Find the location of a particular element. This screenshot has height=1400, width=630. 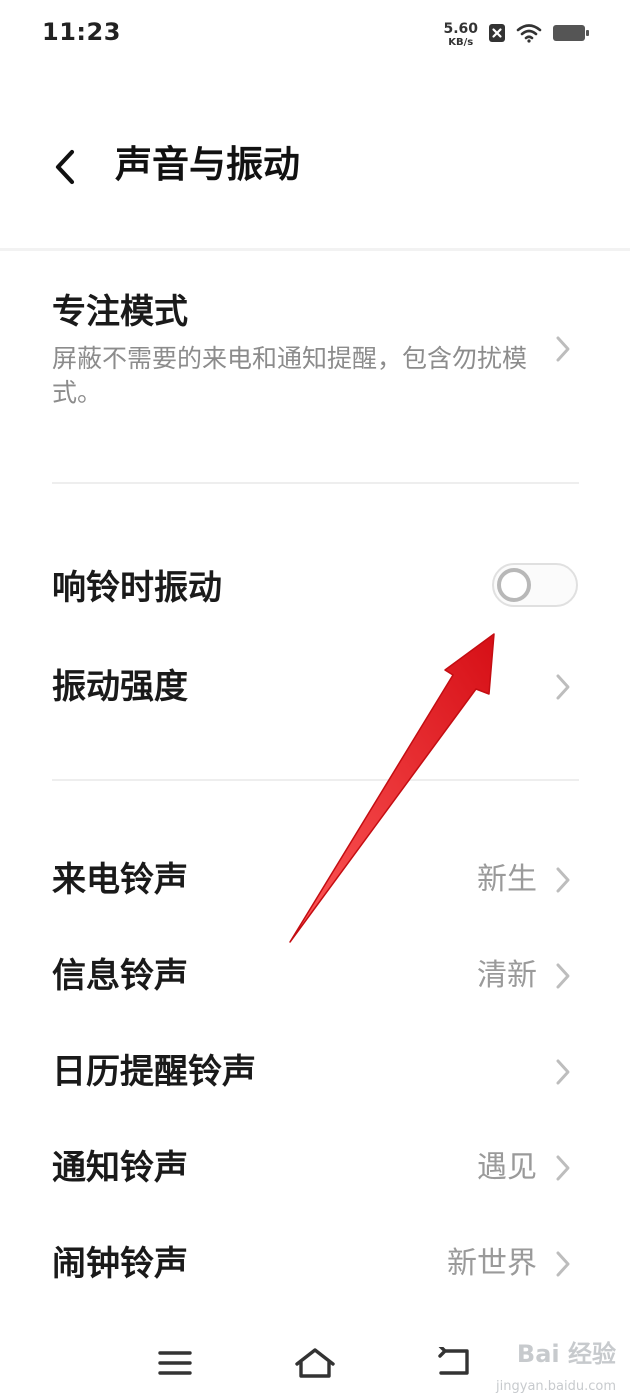

ringtone-value: 遇见 is located at coordinates (507, 1167).